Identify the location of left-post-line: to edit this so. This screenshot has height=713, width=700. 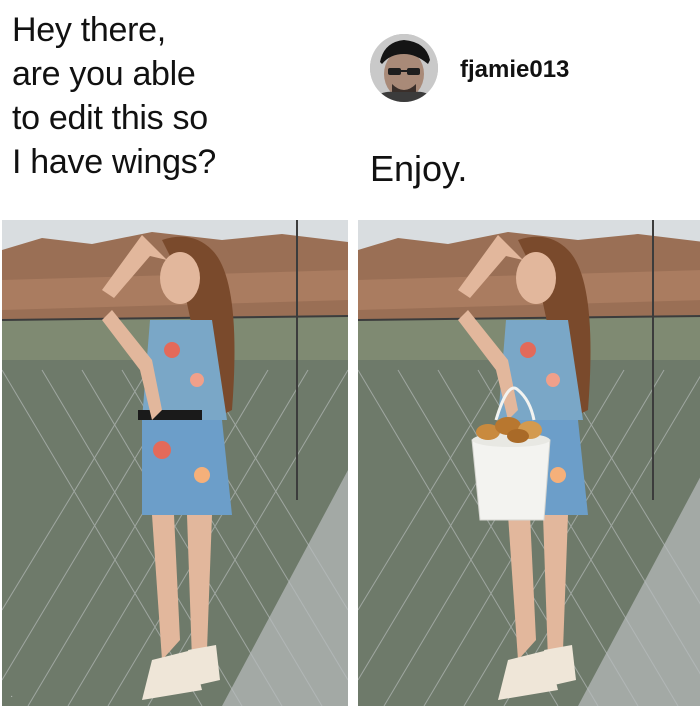
(110, 118).